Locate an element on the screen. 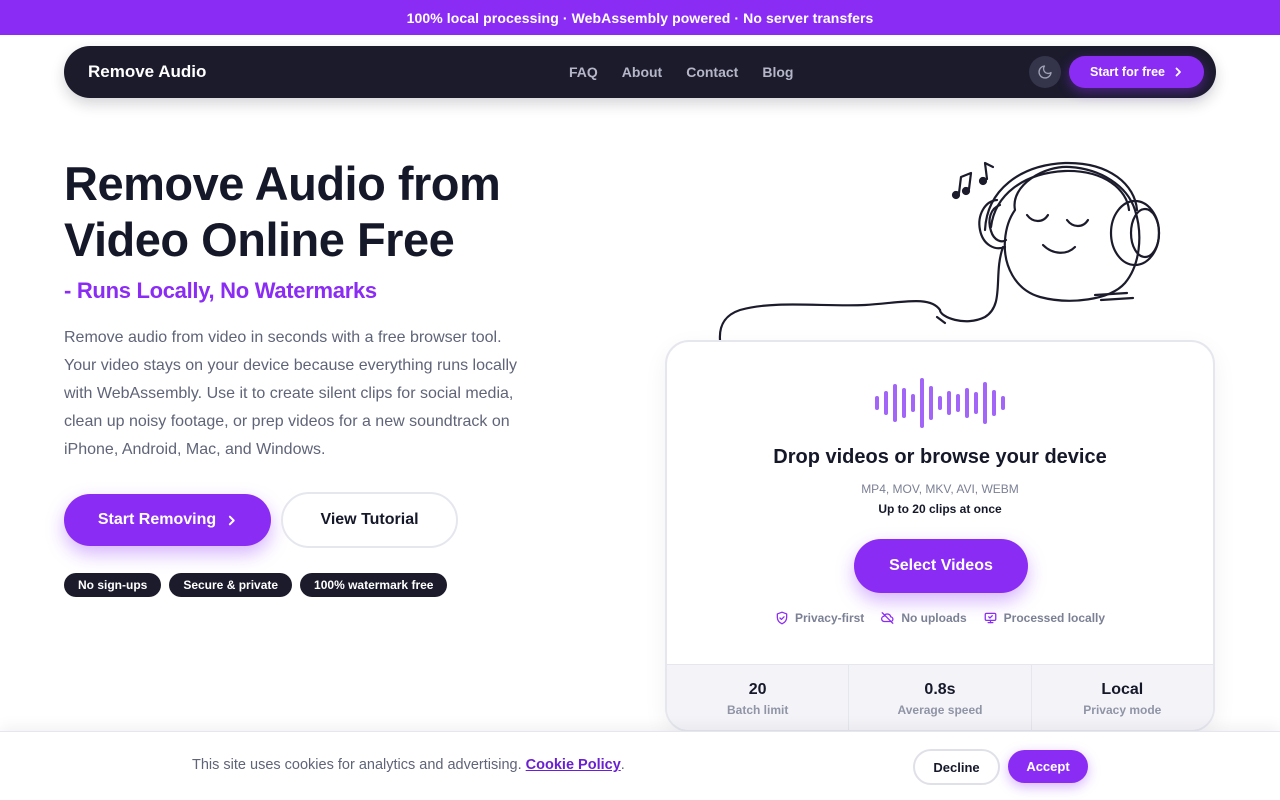 The image size is (1280, 800). select-videos-label: Select Videos is located at coordinates (941, 565).